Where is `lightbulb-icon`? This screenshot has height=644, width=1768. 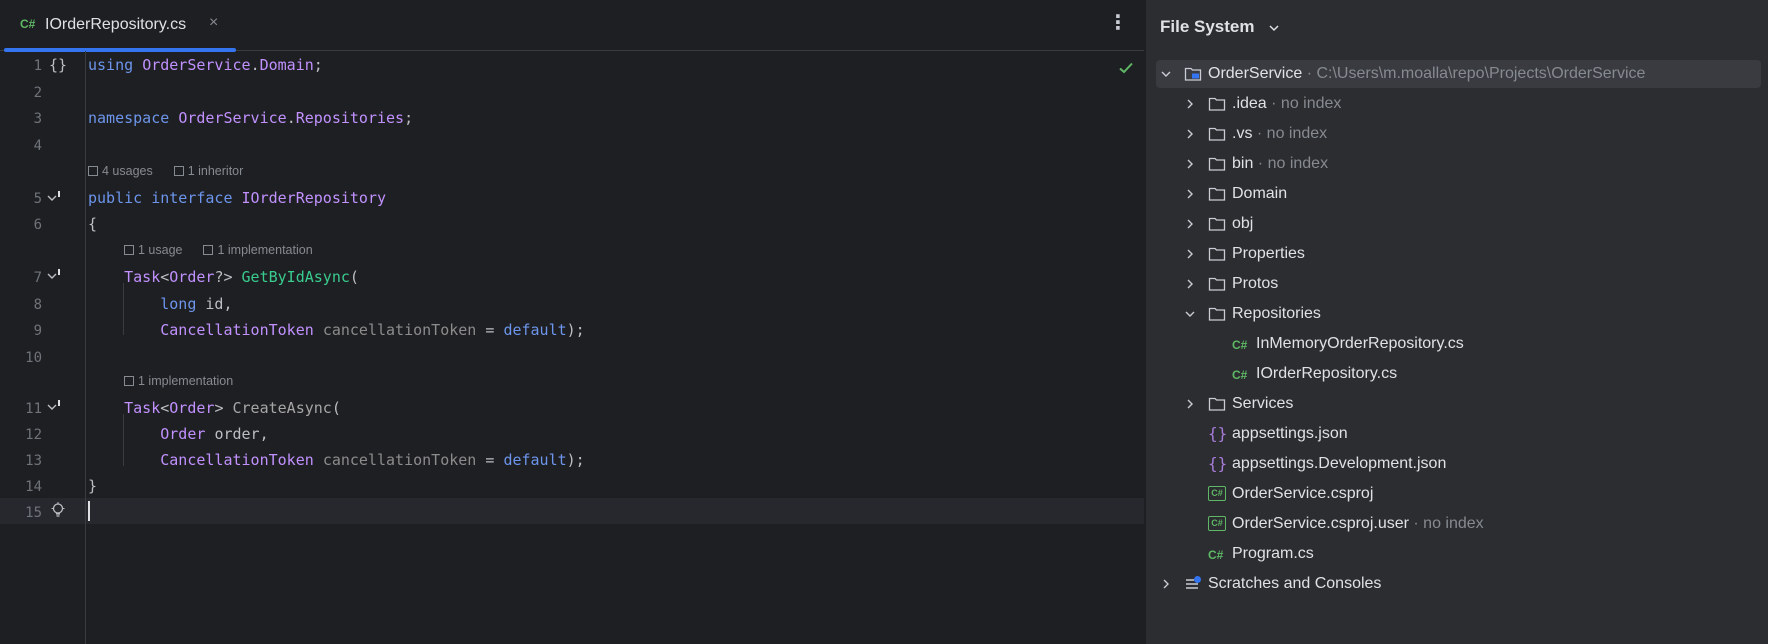
lightbulb-icon is located at coordinates (58, 510).